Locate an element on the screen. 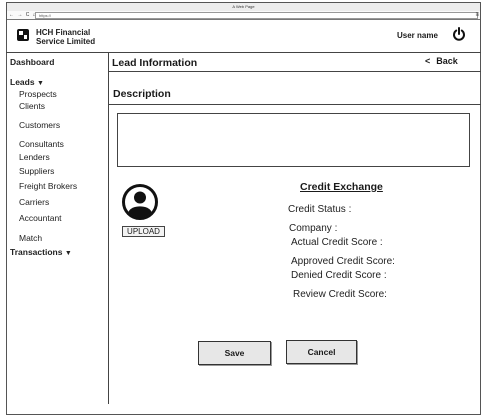  sidebar-item-leads: Leads ▼ is located at coordinates (27, 82).